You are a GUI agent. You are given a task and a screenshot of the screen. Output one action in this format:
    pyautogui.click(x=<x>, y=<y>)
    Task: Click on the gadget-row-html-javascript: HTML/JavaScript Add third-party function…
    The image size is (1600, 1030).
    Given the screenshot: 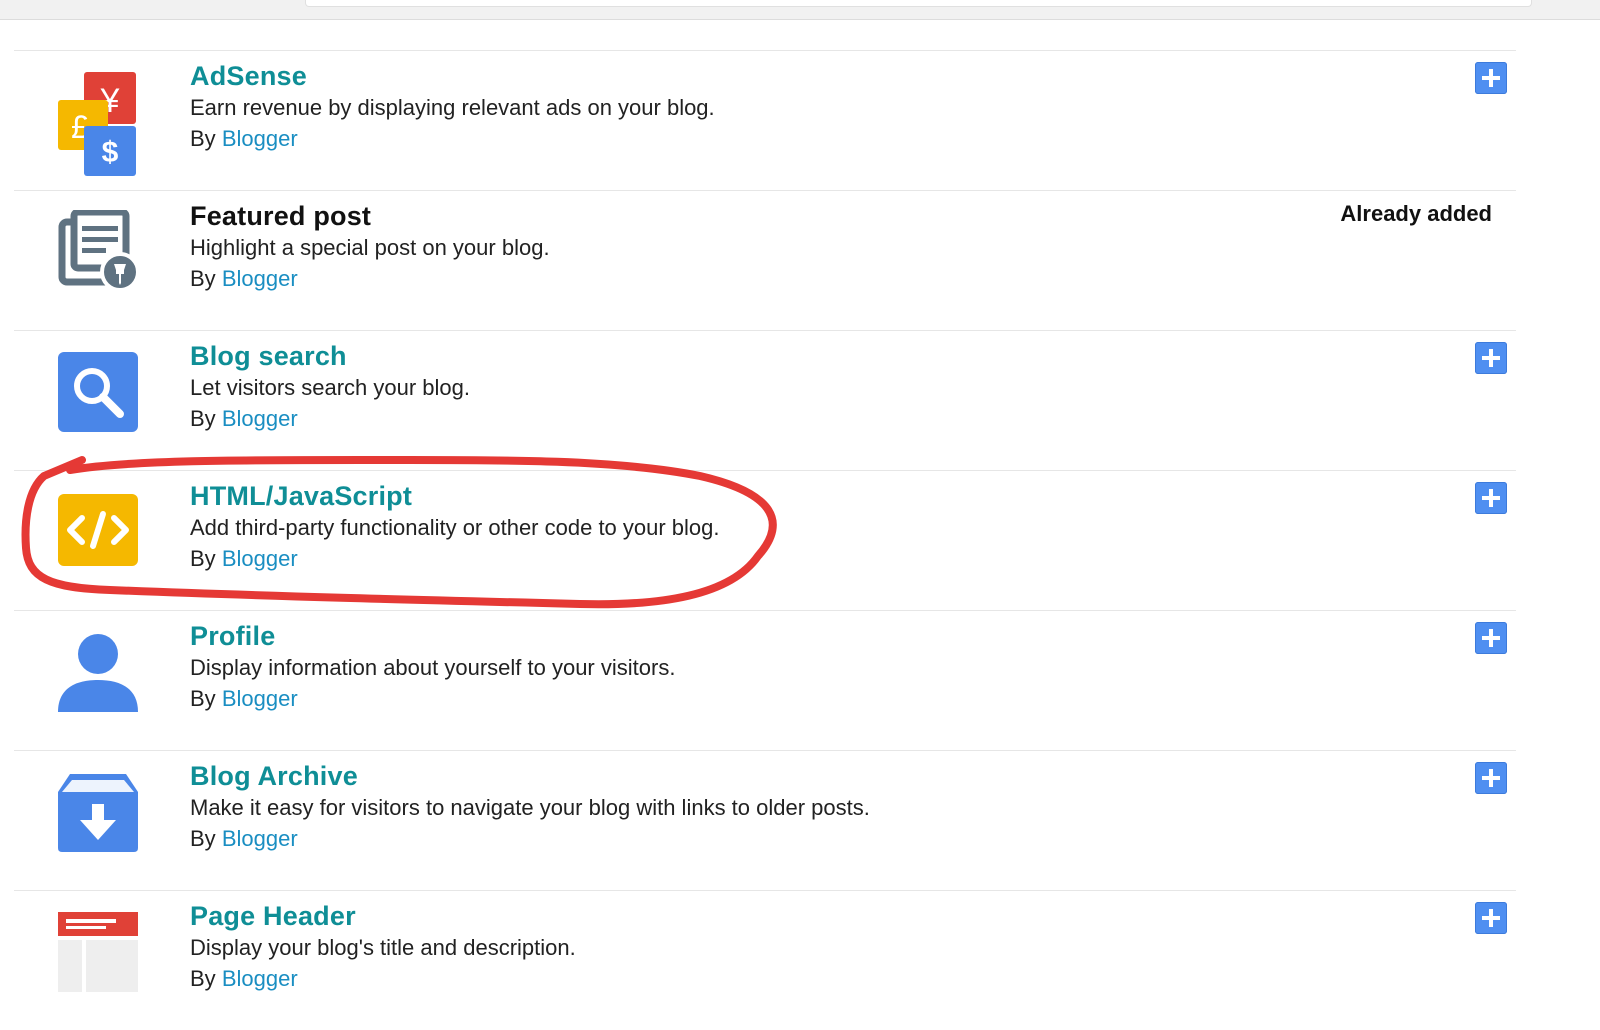 What is the action you would take?
    pyautogui.click(x=765, y=540)
    